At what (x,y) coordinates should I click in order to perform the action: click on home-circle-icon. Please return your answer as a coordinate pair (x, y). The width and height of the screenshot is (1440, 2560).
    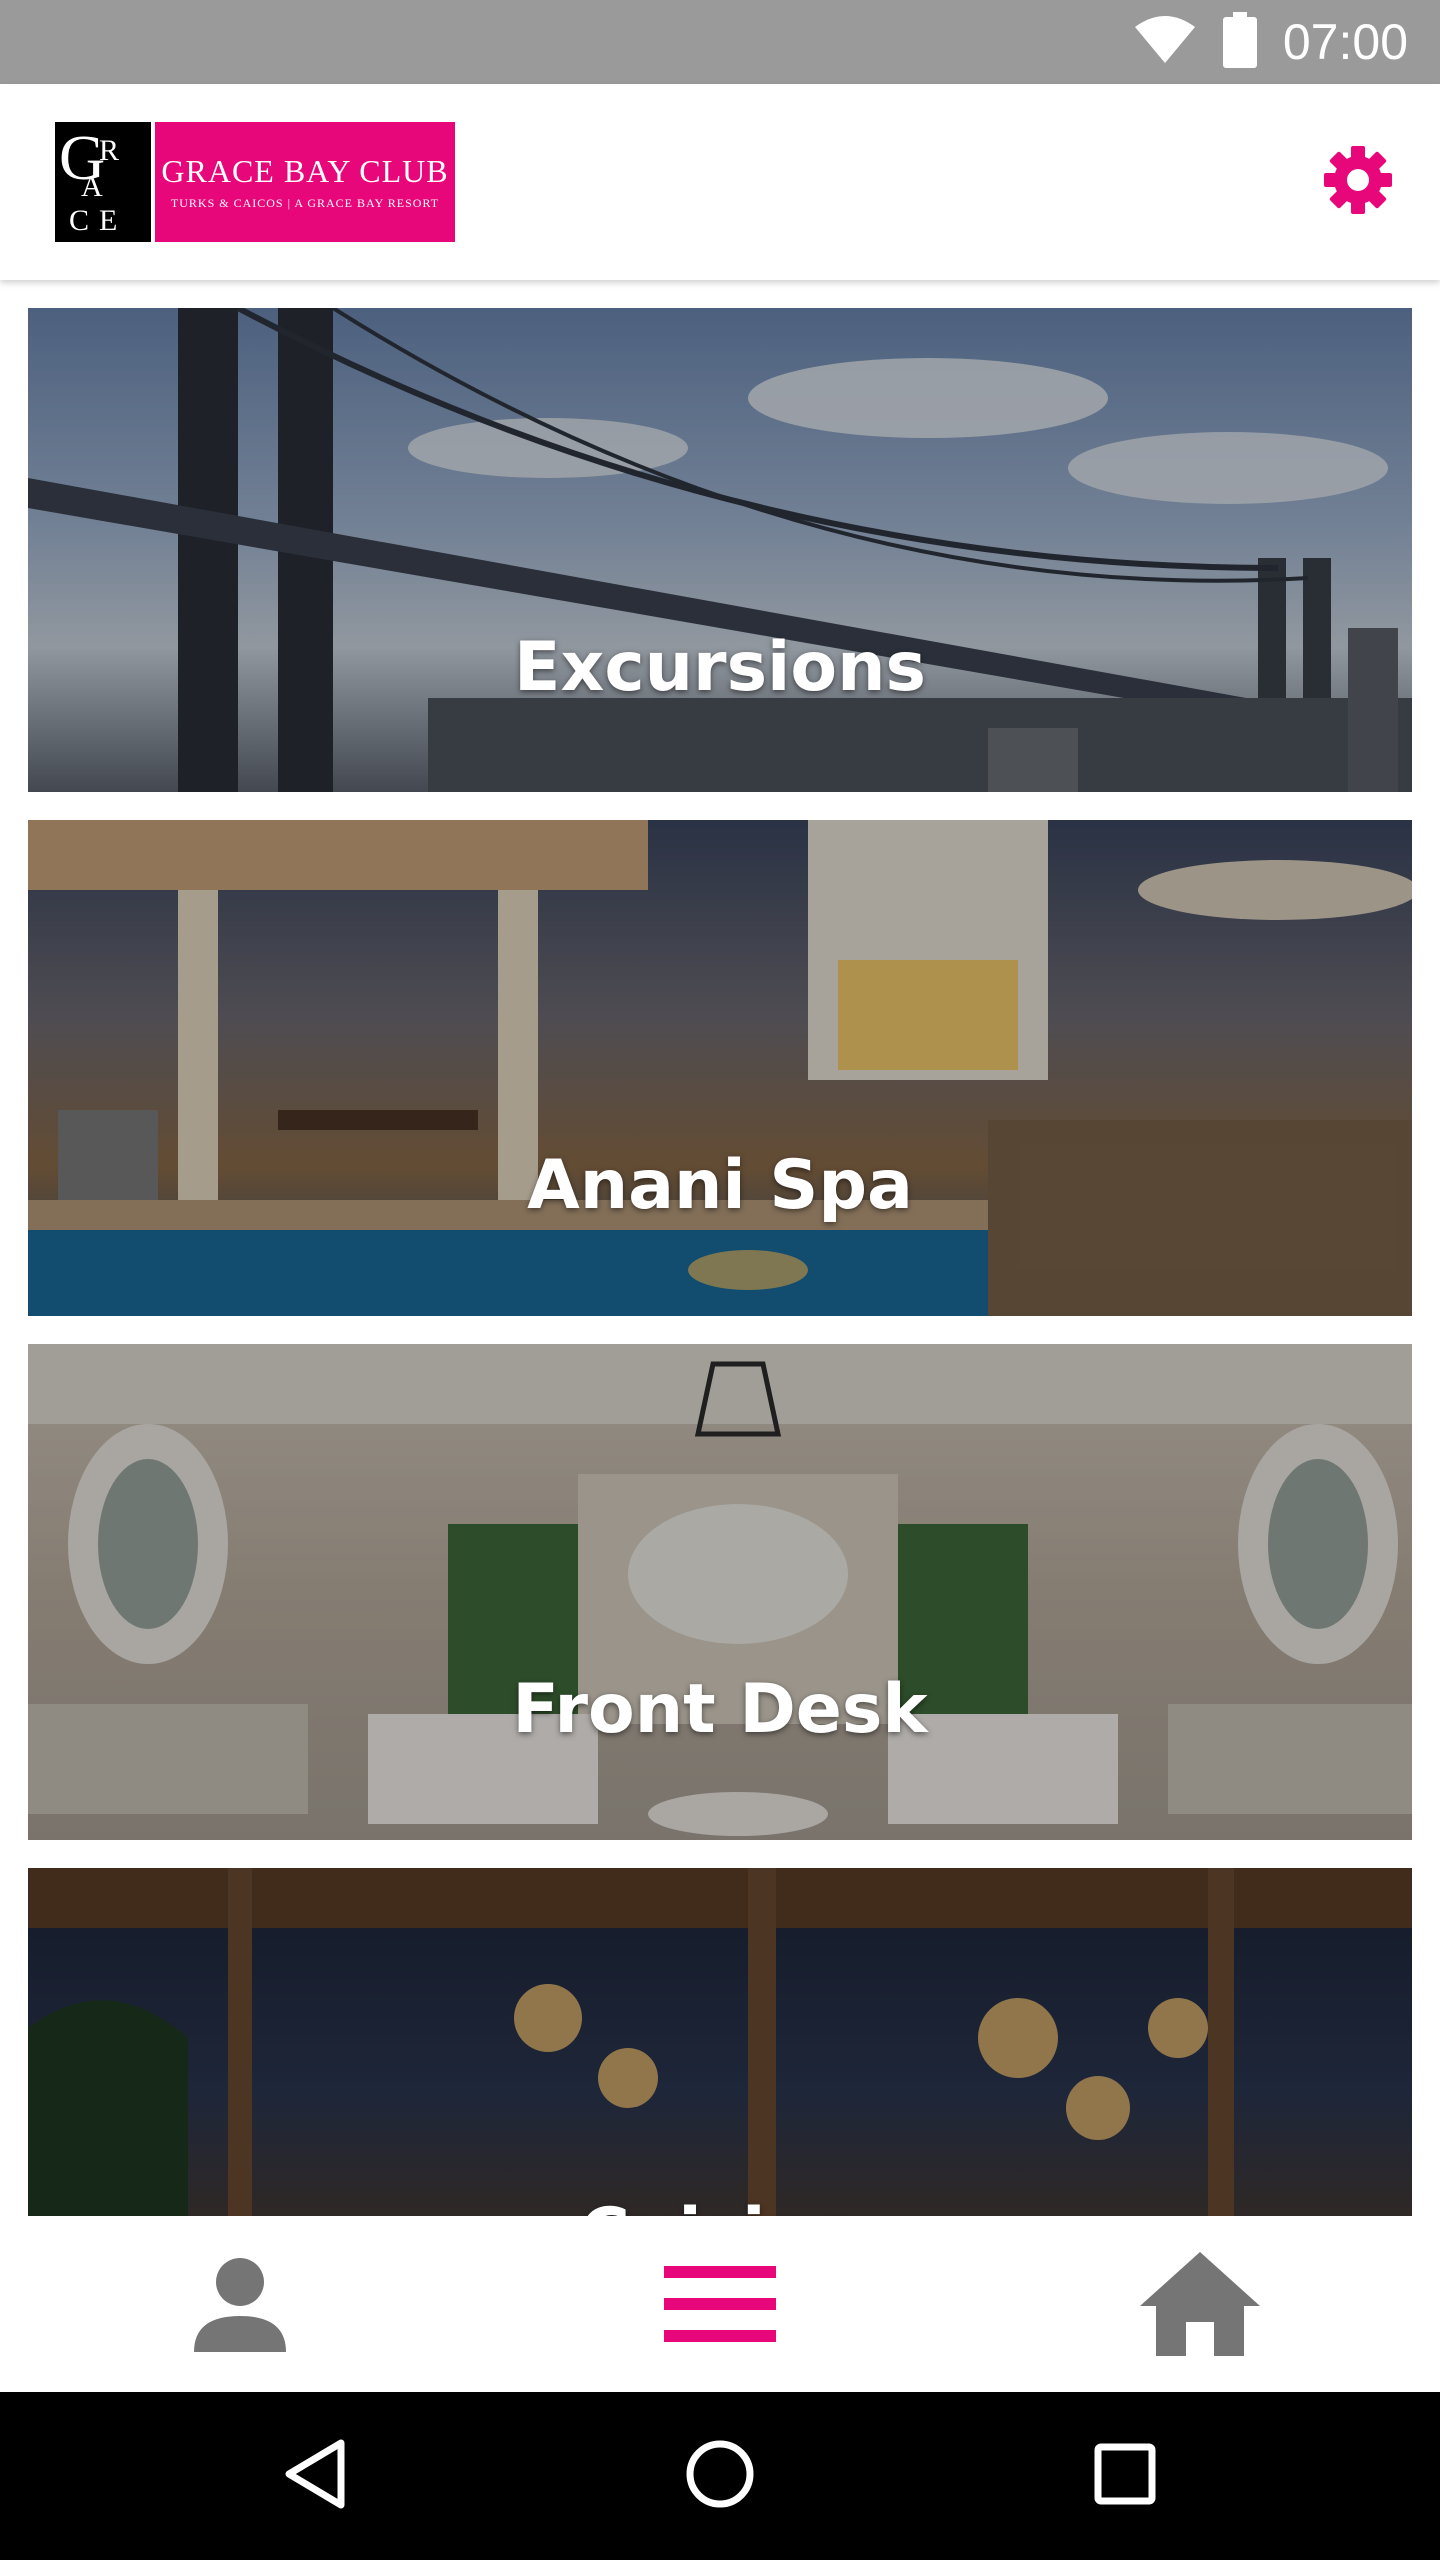
    Looking at the image, I should click on (720, 2476).